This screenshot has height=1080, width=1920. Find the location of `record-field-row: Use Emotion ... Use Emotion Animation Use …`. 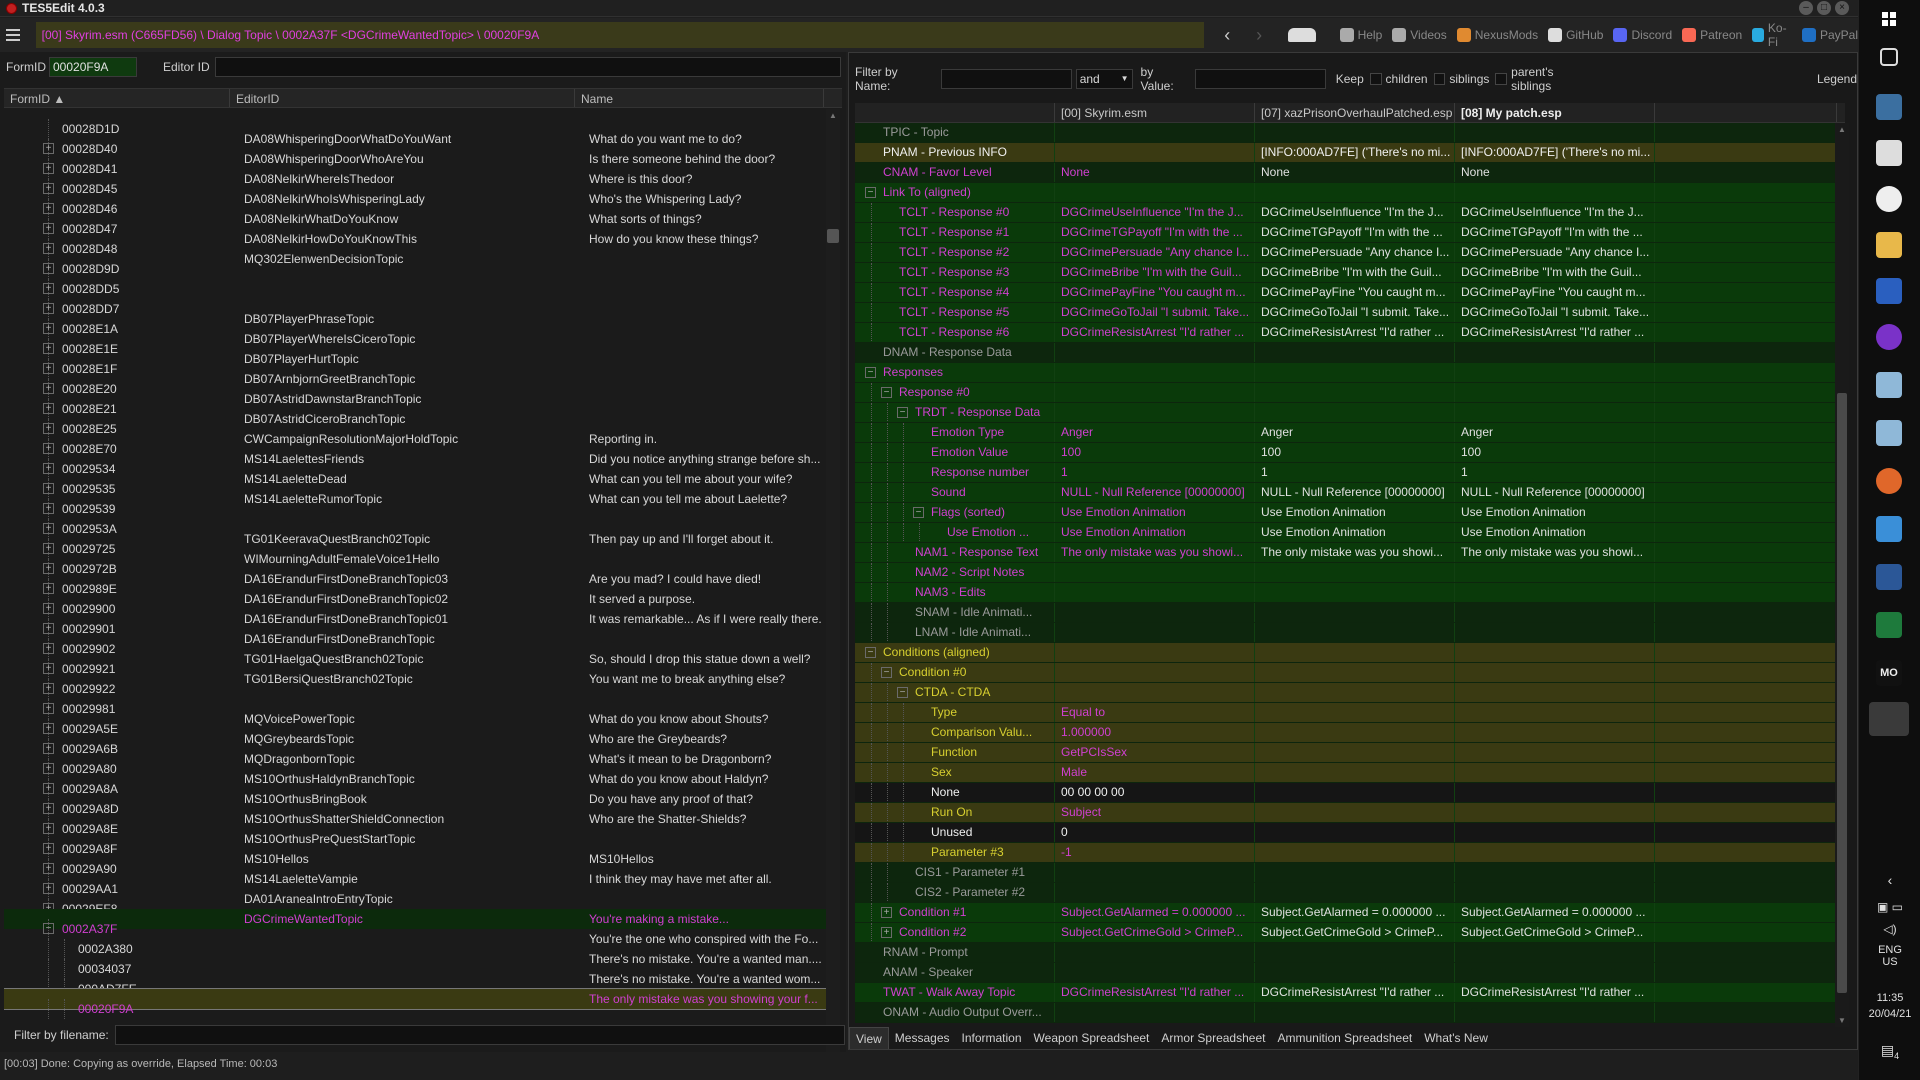

record-field-row: Use Emotion ... Use Emotion Animation Use … is located at coordinates (1346, 533).